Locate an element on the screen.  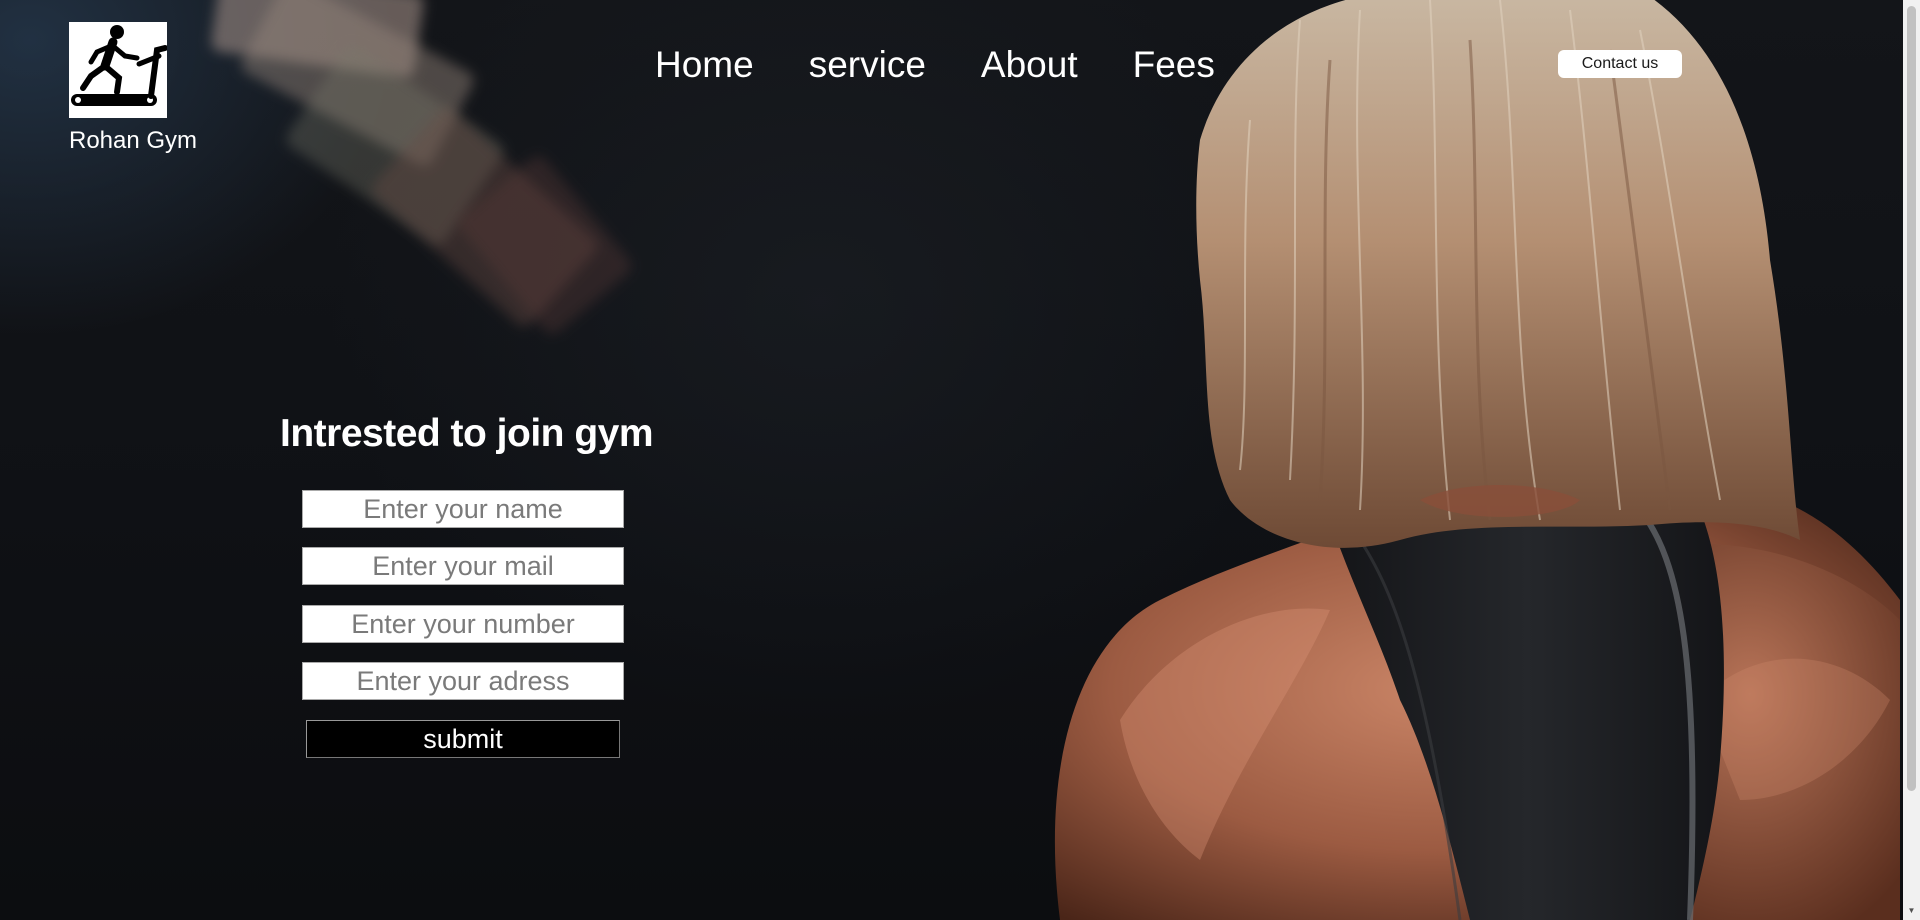
scrollbar-thumb is located at coordinates (1911, 398).